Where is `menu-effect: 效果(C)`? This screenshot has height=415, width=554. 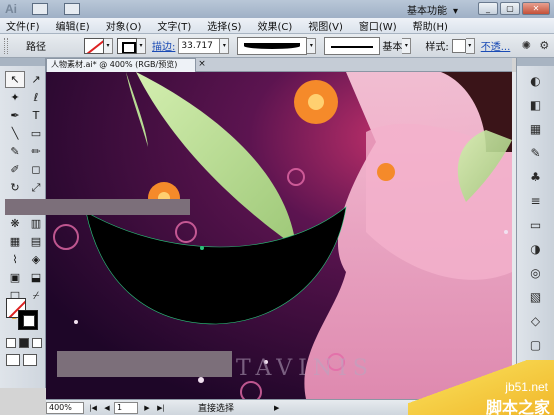
menu-effect: 效果(C) is located at coordinates (274, 25).